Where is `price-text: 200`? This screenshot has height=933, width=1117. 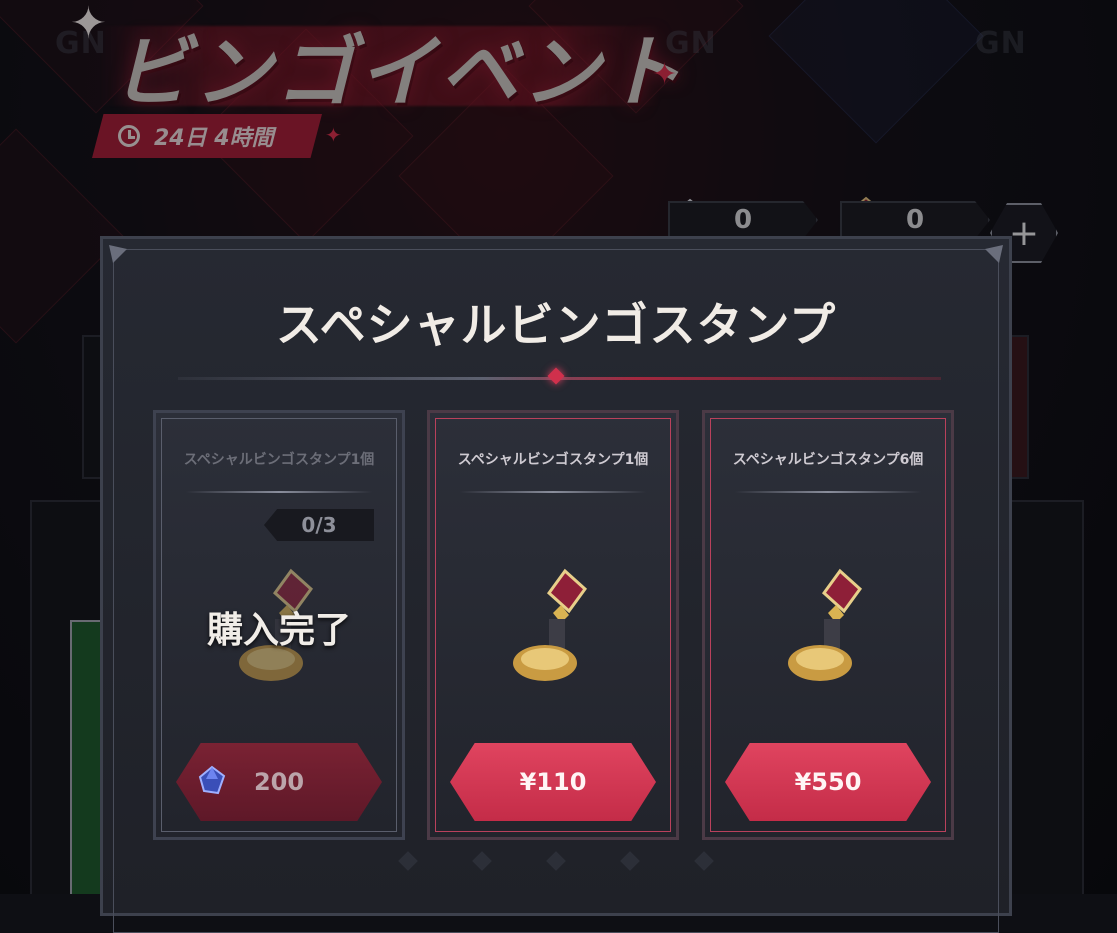
price-text: 200 is located at coordinates (279, 782).